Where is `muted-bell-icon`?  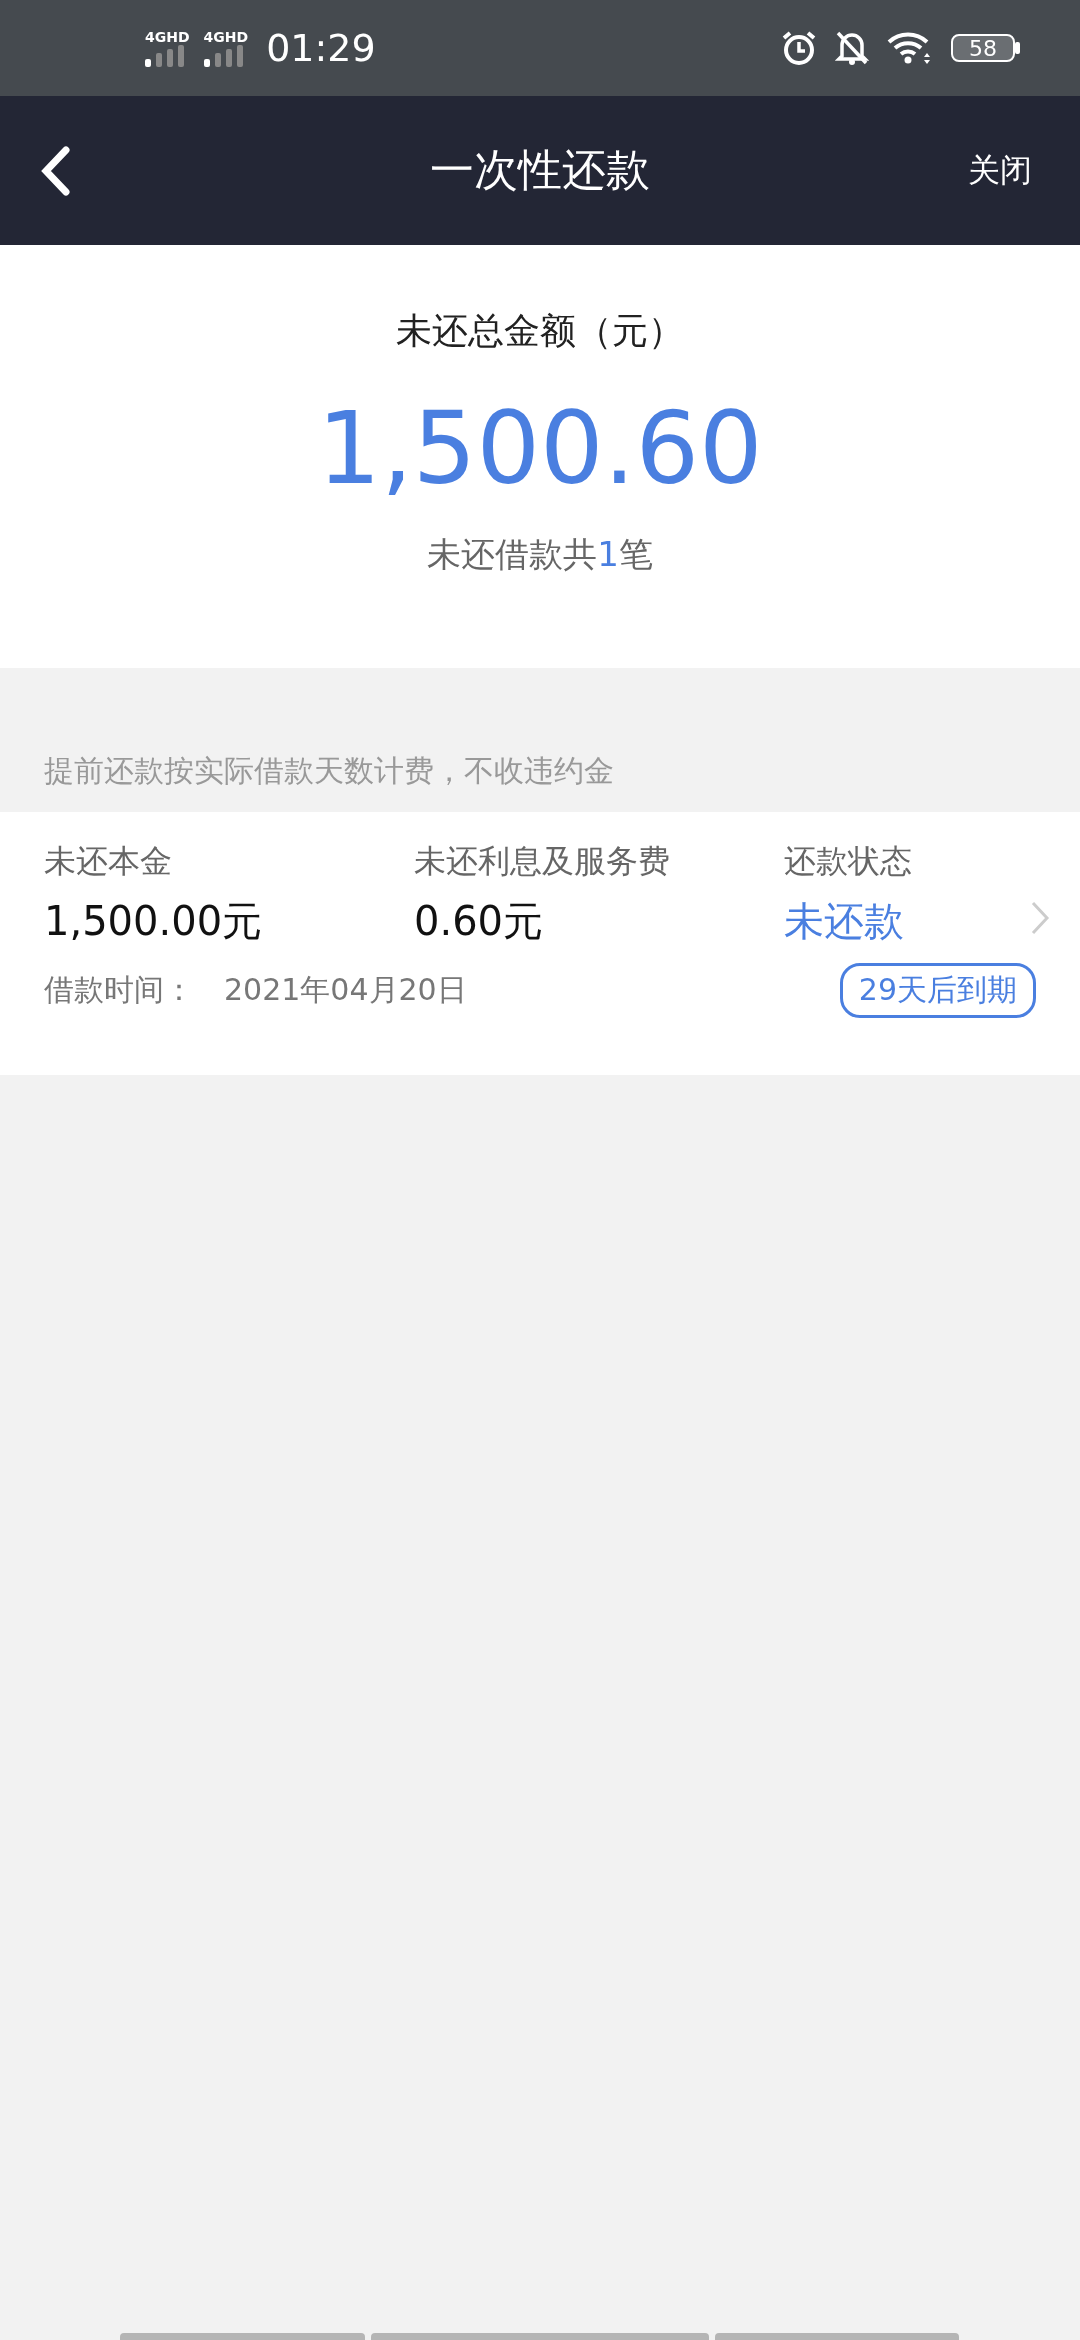 muted-bell-icon is located at coordinates (852, 48).